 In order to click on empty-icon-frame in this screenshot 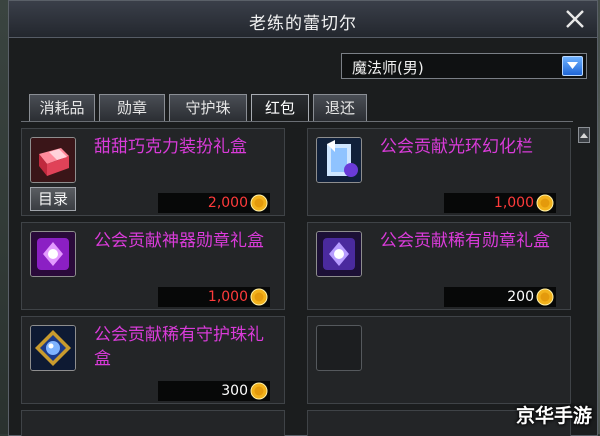, I will do `click(339, 348)`.